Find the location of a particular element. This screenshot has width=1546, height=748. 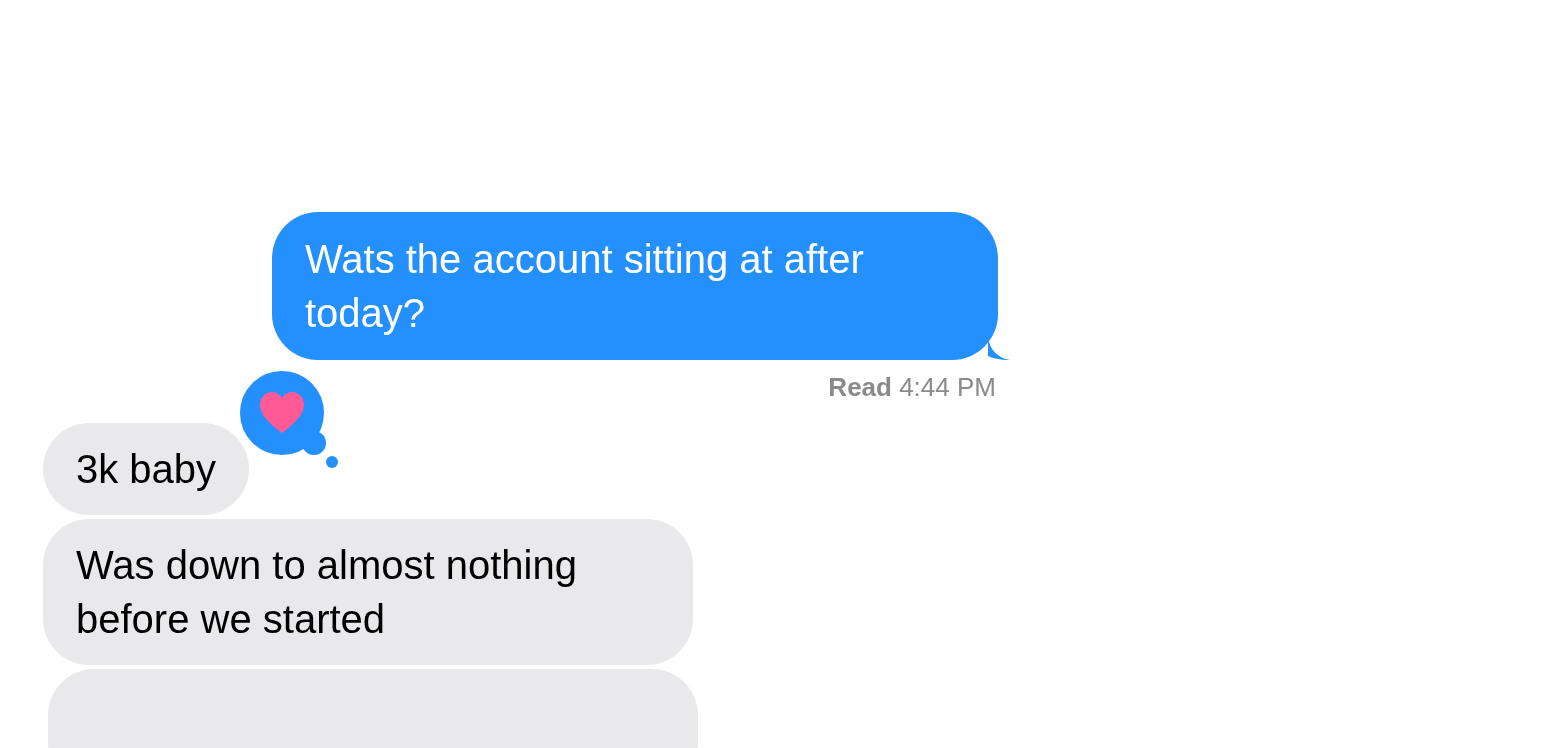

read-receipt: Read 4:44 PM is located at coordinates (912, 387).